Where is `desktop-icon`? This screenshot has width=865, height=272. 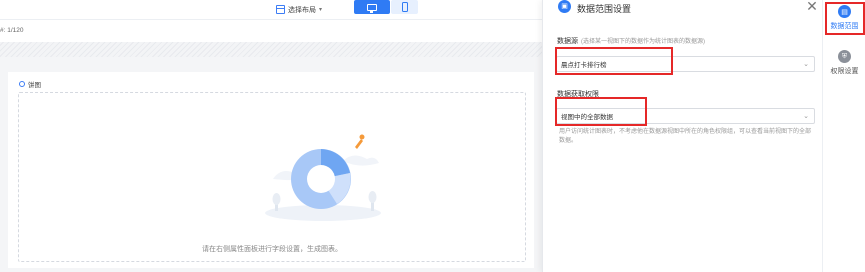
desktop-icon is located at coordinates (372, 8).